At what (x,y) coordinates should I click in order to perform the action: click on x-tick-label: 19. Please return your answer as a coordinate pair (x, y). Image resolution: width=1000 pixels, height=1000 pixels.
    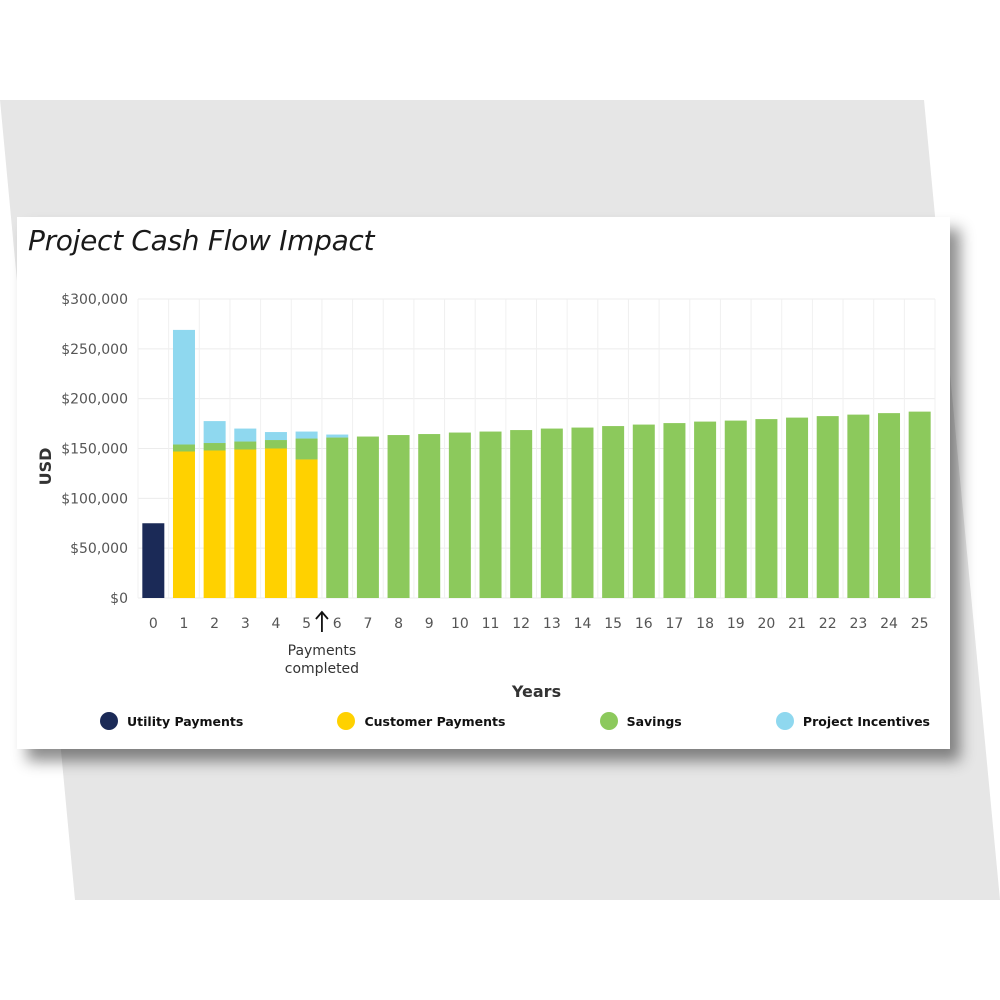
    Looking at the image, I should click on (736, 624).